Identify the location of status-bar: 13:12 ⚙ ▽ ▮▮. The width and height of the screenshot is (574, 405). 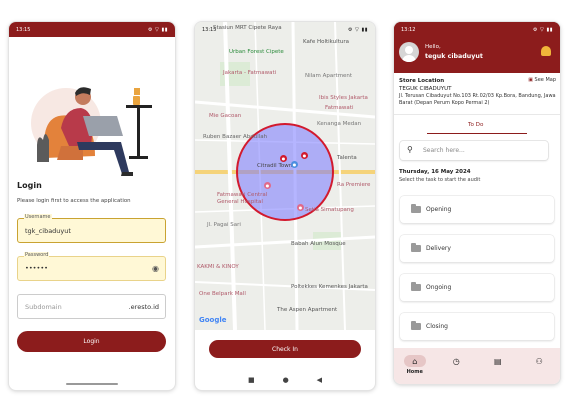
(477, 29).